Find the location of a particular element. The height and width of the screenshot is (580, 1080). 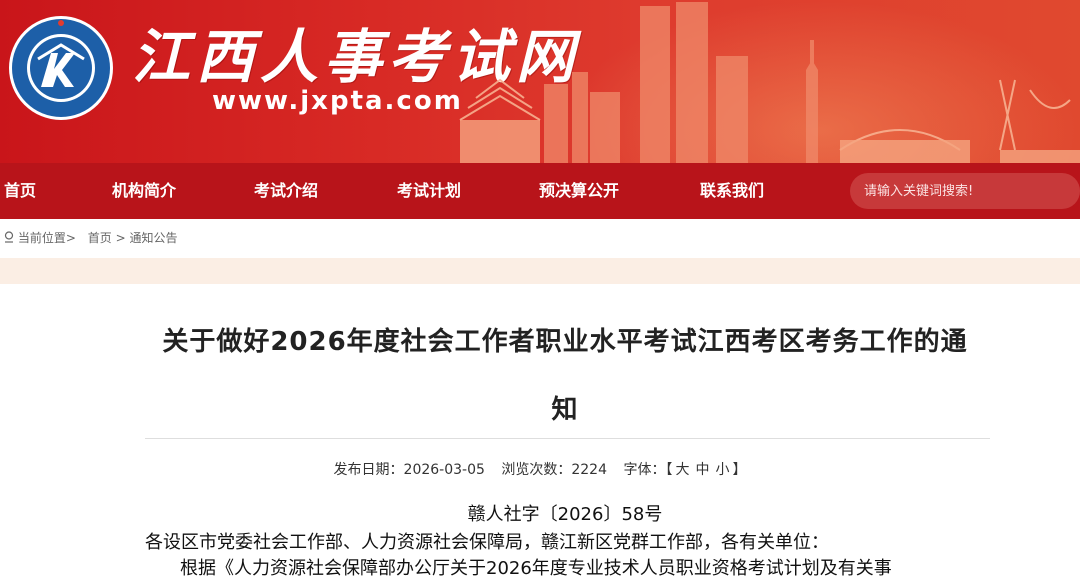

font-size-large-button: 大 is located at coordinates (682, 470).